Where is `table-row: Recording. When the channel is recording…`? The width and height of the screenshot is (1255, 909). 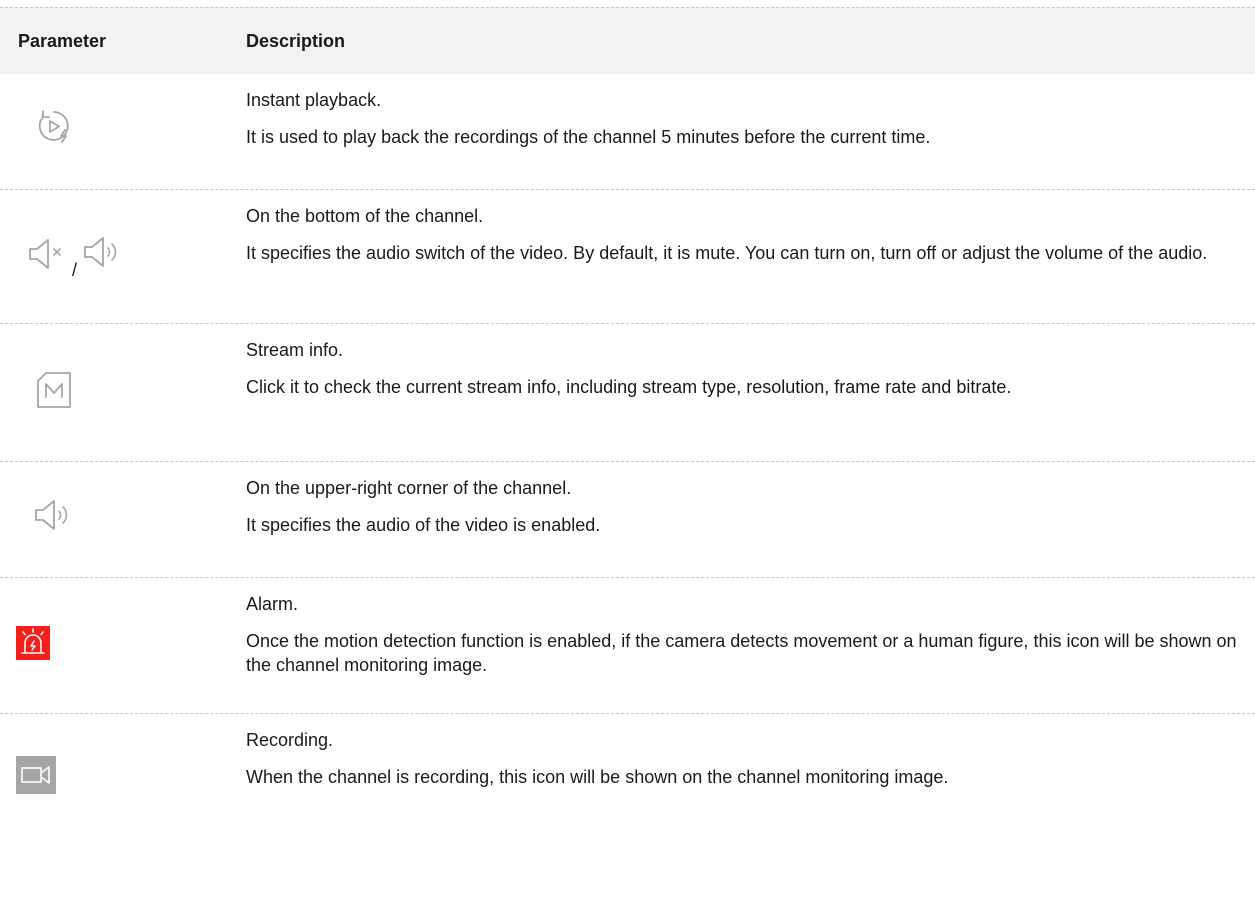
table-row: Recording. When the channel is recording… is located at coordinates (627, 779).